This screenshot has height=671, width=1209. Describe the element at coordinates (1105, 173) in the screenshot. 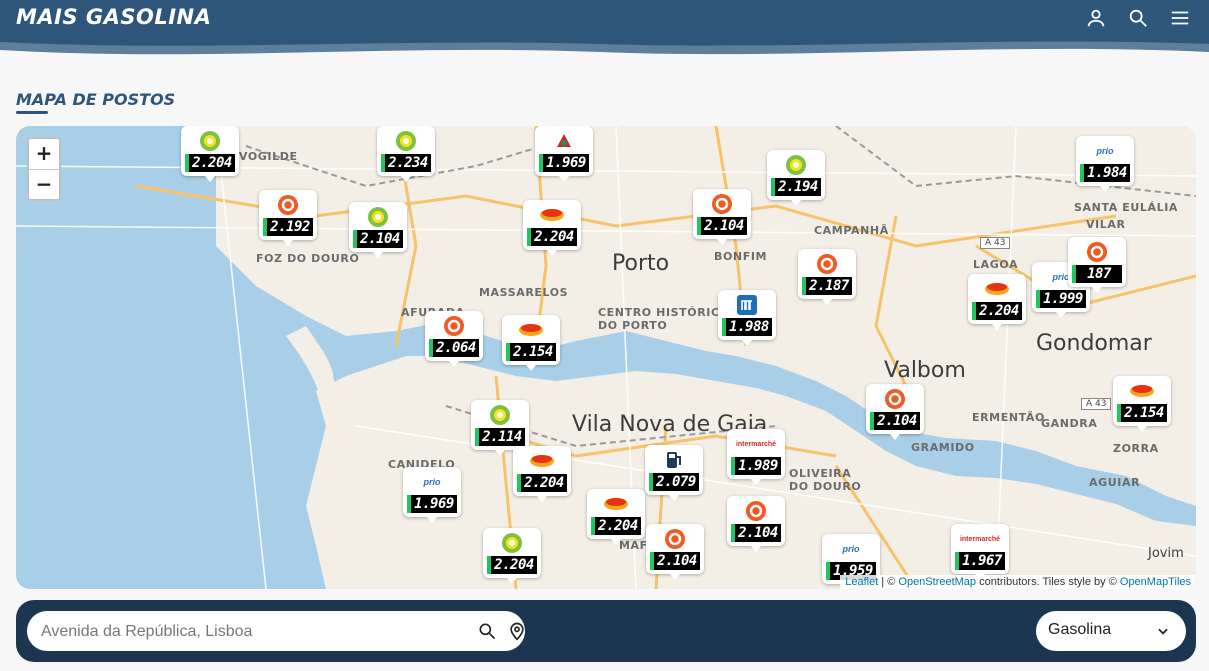

I see `station-price: 1.984` at that location.